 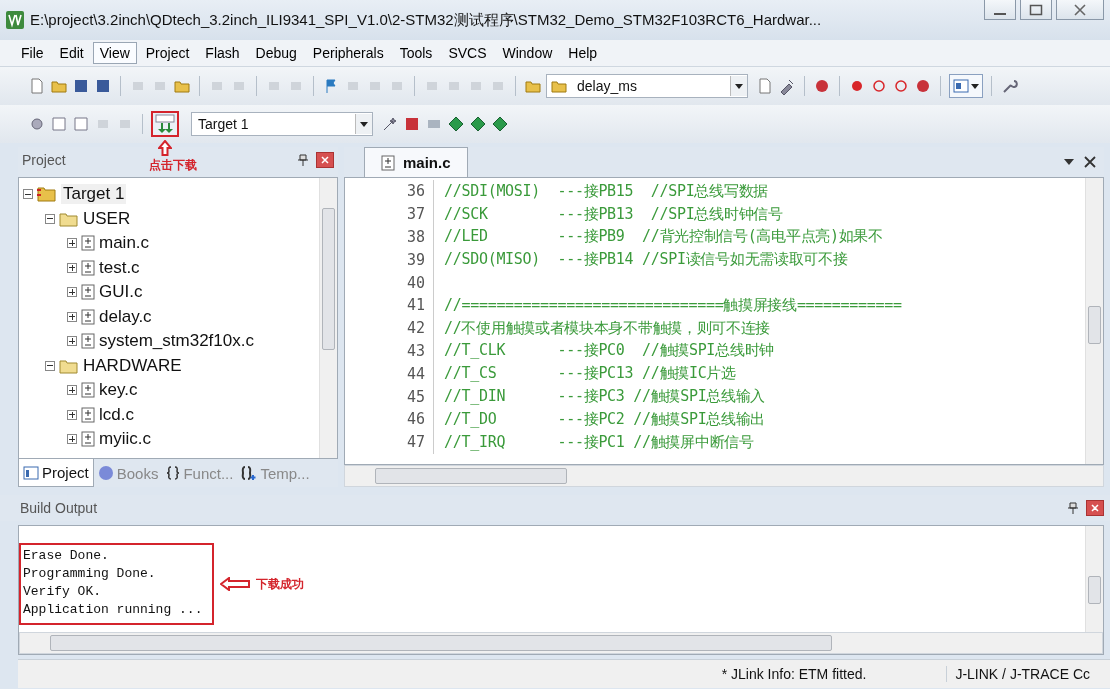 I want to click on code-line: //T_CS ---接PC13 //触摸IC片选, so click(x=589, y=374).